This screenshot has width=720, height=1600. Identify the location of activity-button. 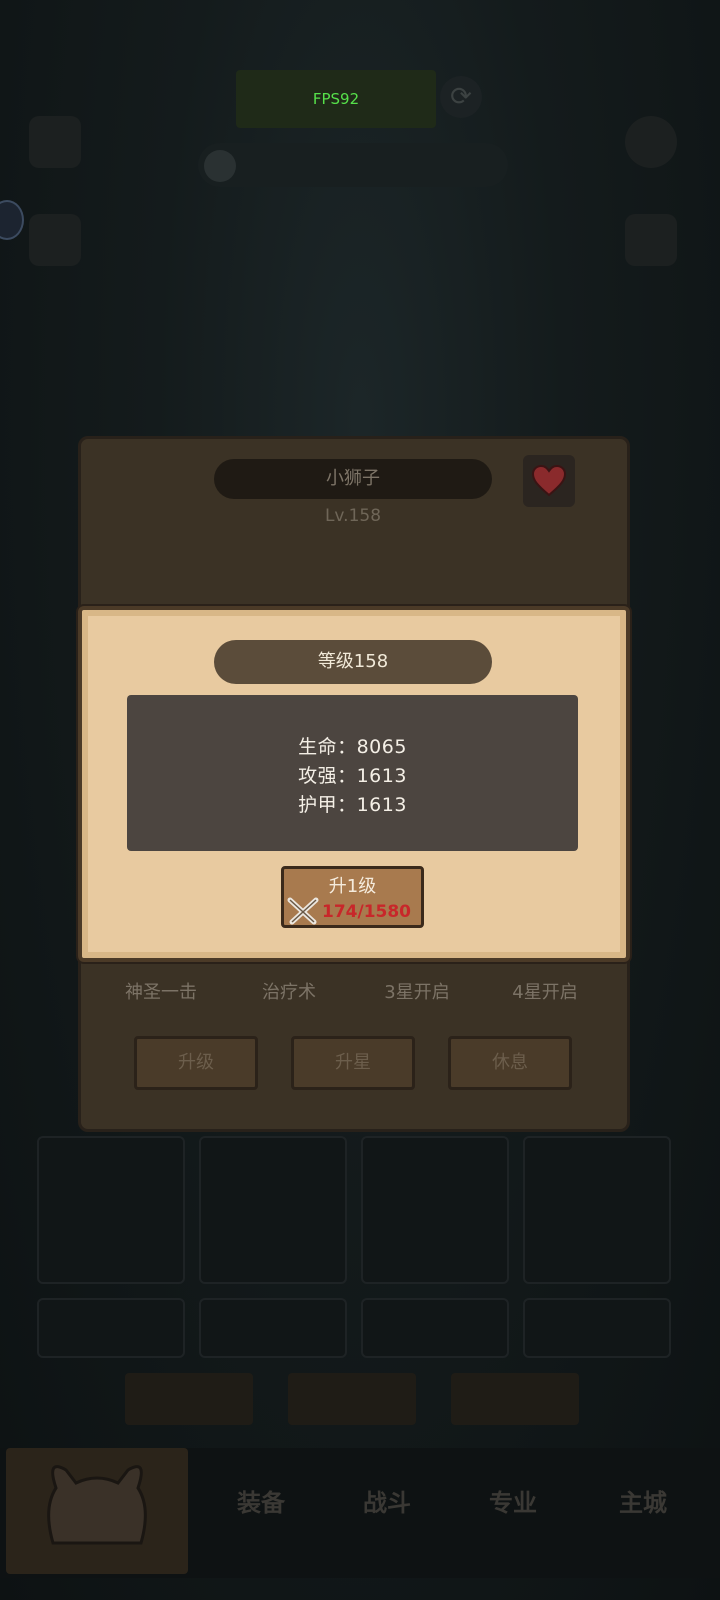
(55, 156).